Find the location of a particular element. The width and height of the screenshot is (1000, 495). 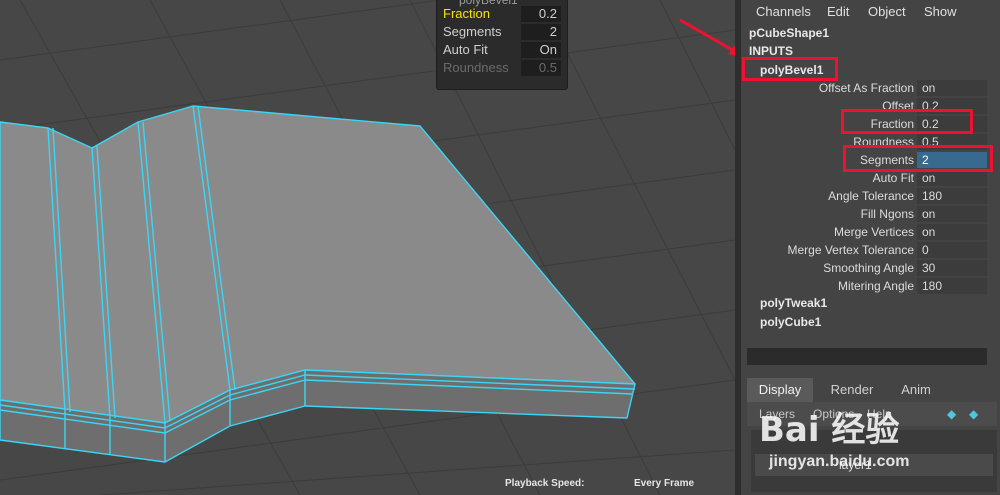

hud-value: 0.5 is located at coordinates (541, 68).